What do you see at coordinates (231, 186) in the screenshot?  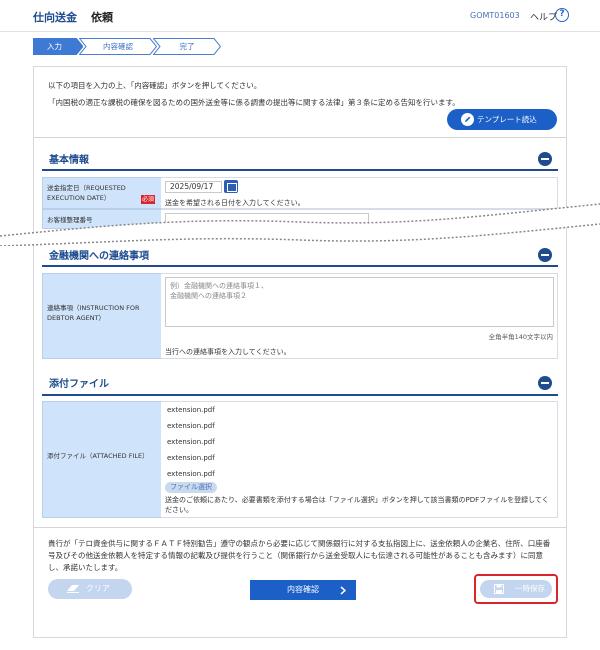 I see `calendar-icon` at bounding box center [231, 186].